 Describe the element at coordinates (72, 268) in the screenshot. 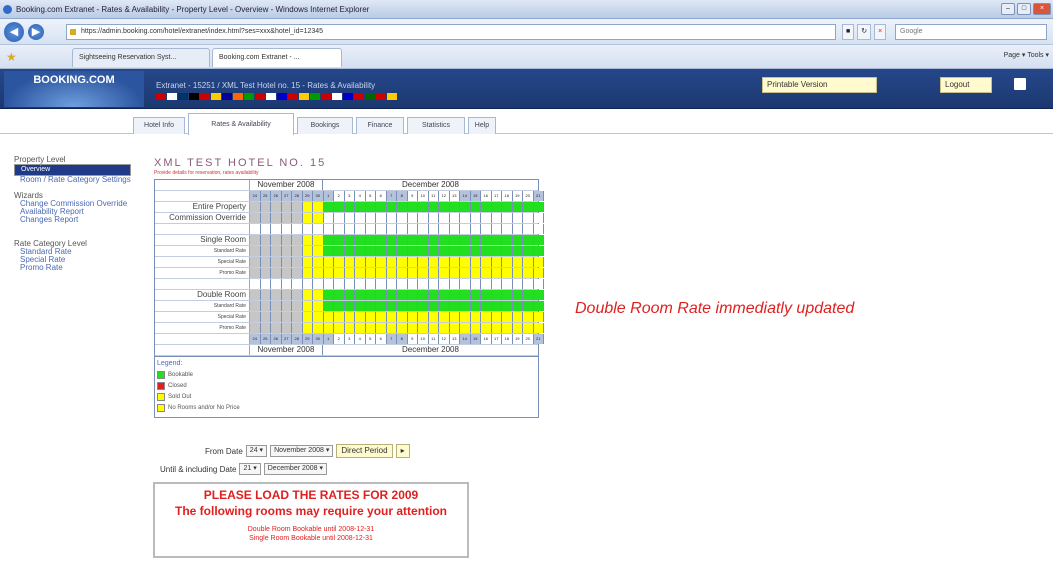

I see `nav-promo-rate: Promo Rate` at that location.